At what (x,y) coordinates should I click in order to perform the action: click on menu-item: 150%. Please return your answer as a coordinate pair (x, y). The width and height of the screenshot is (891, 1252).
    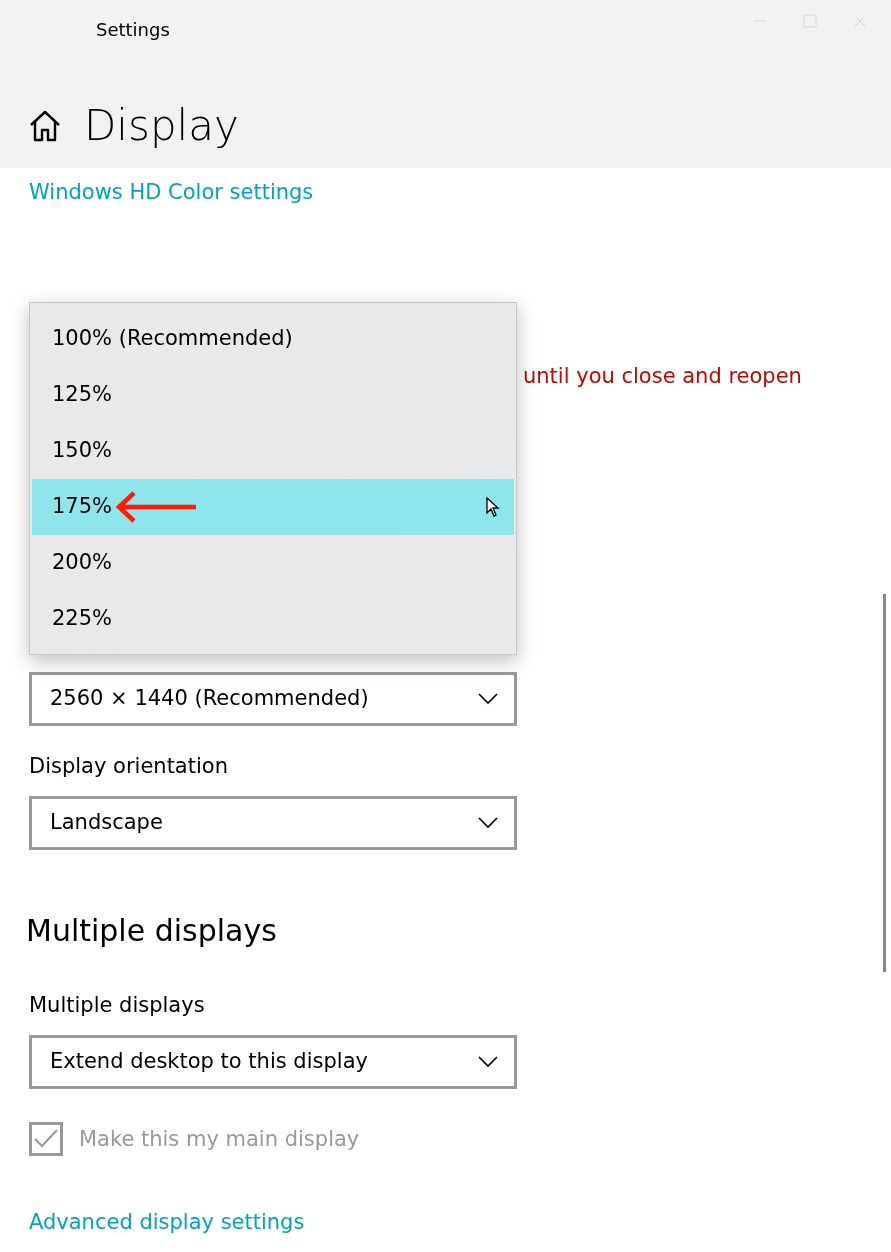
    Looking at the image, I should click on (273, 451).